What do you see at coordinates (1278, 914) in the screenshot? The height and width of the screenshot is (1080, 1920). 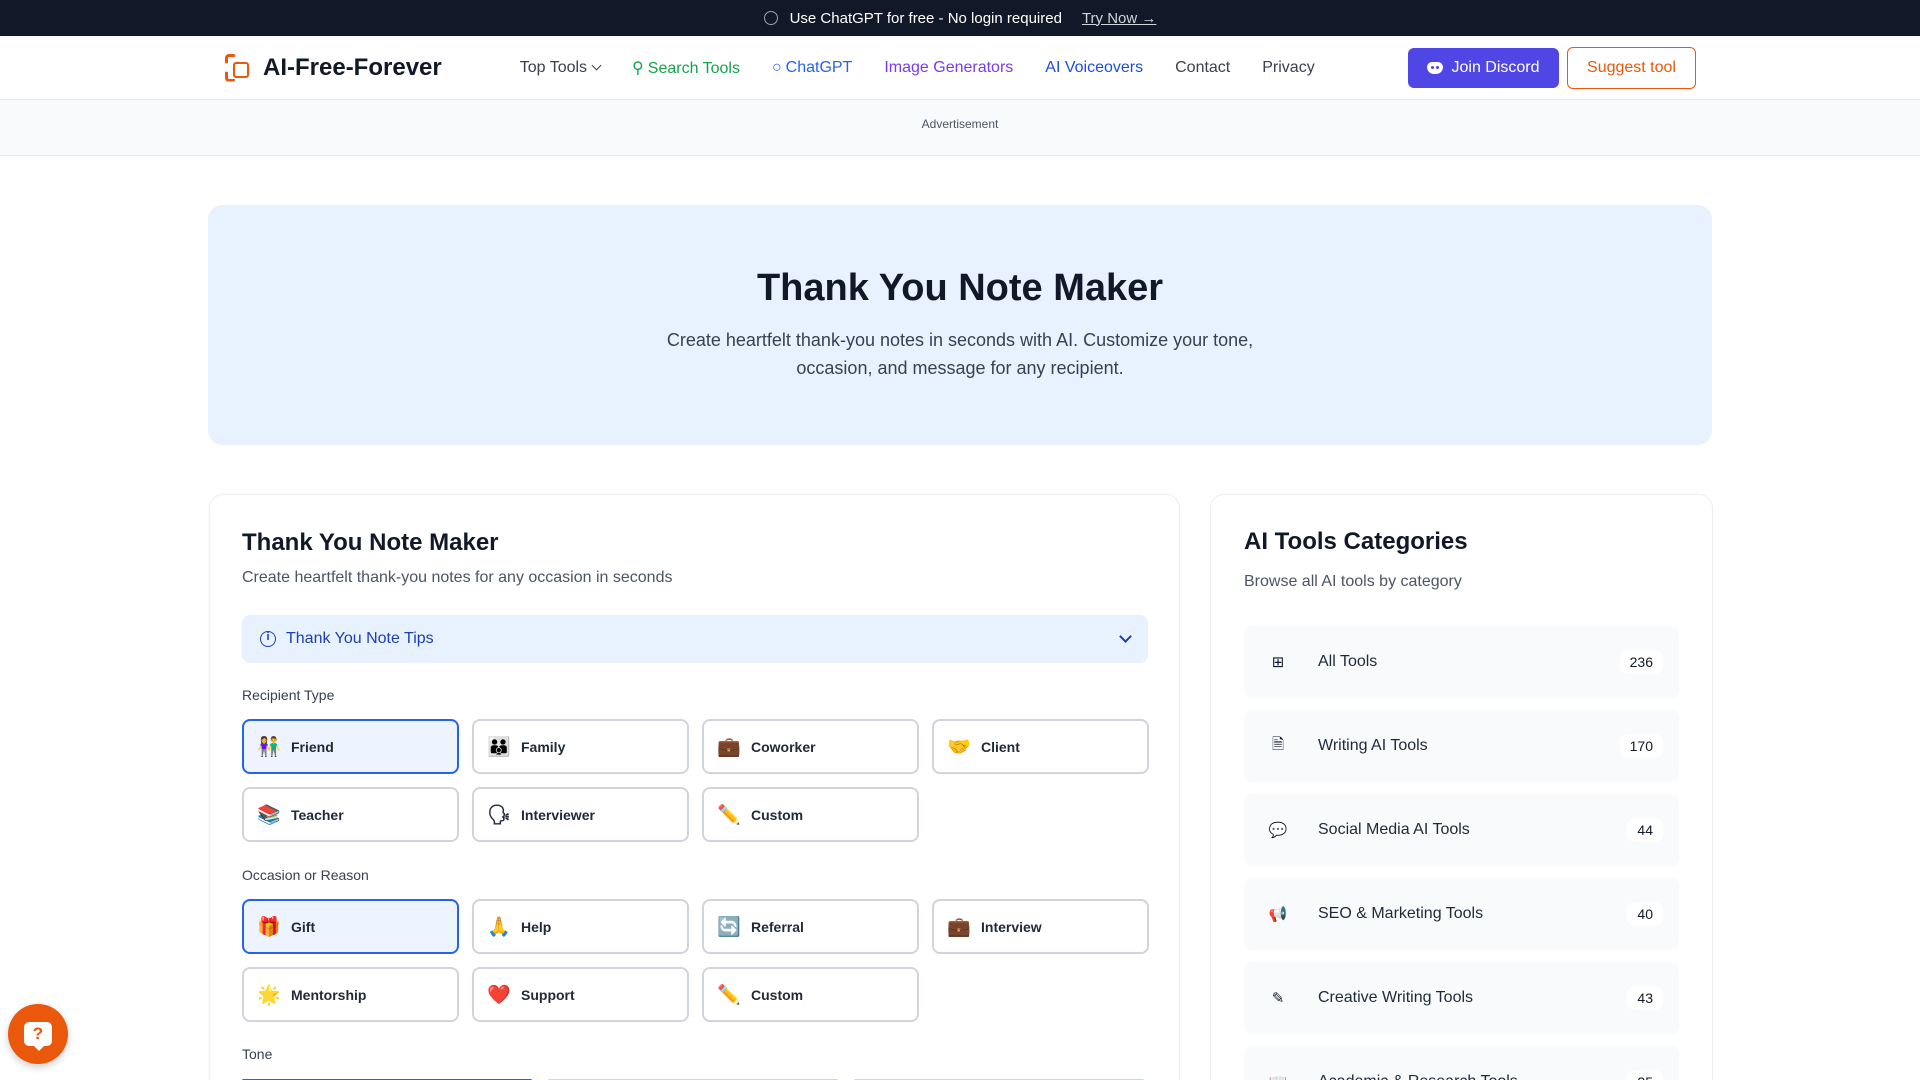 I see `megaphone-icon: 📢` at bounding box center [1278, 914].